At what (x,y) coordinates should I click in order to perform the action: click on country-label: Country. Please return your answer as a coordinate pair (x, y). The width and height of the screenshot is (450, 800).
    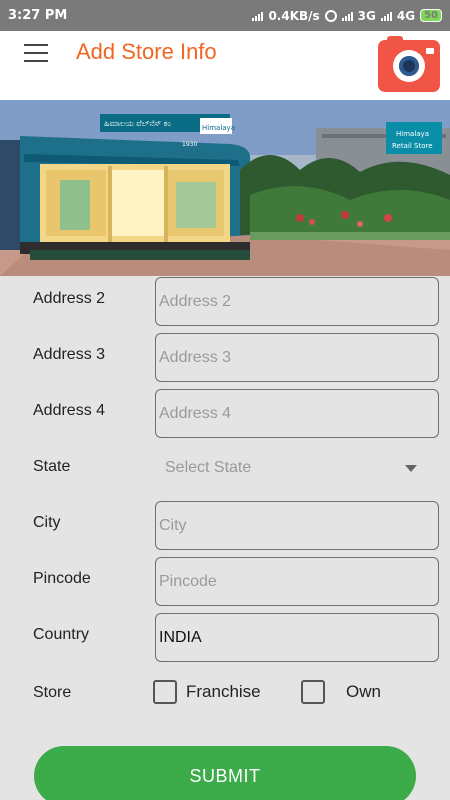
    Looking at the image, I should click on (61, 634).